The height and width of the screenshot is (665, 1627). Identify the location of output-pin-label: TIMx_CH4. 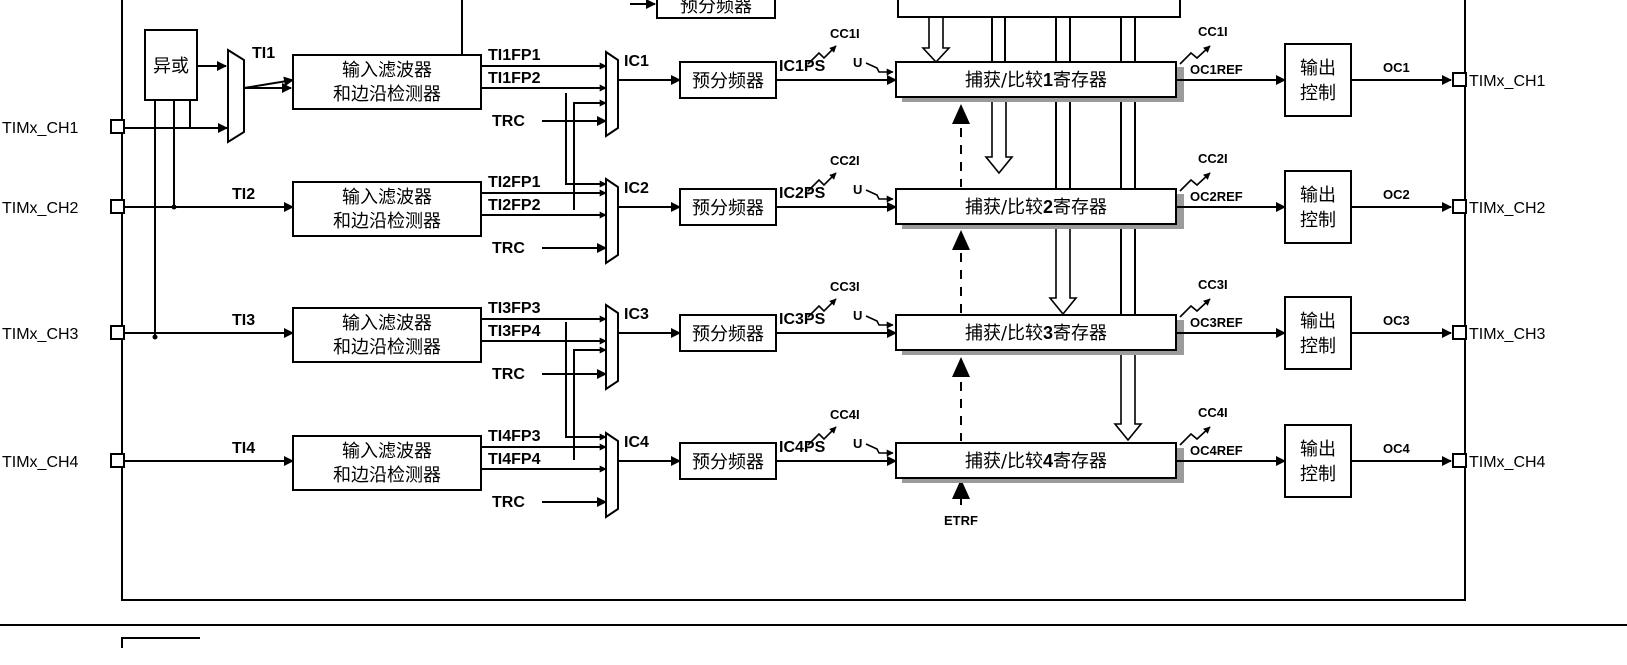
(1507, 462).